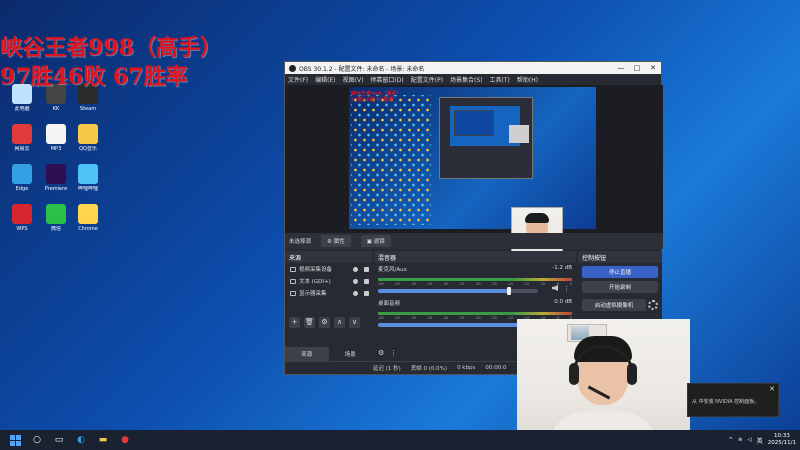 This screenshot has width=800, height=450. I want to click on properties-button: ⚙ 属性, so click(336, 241).